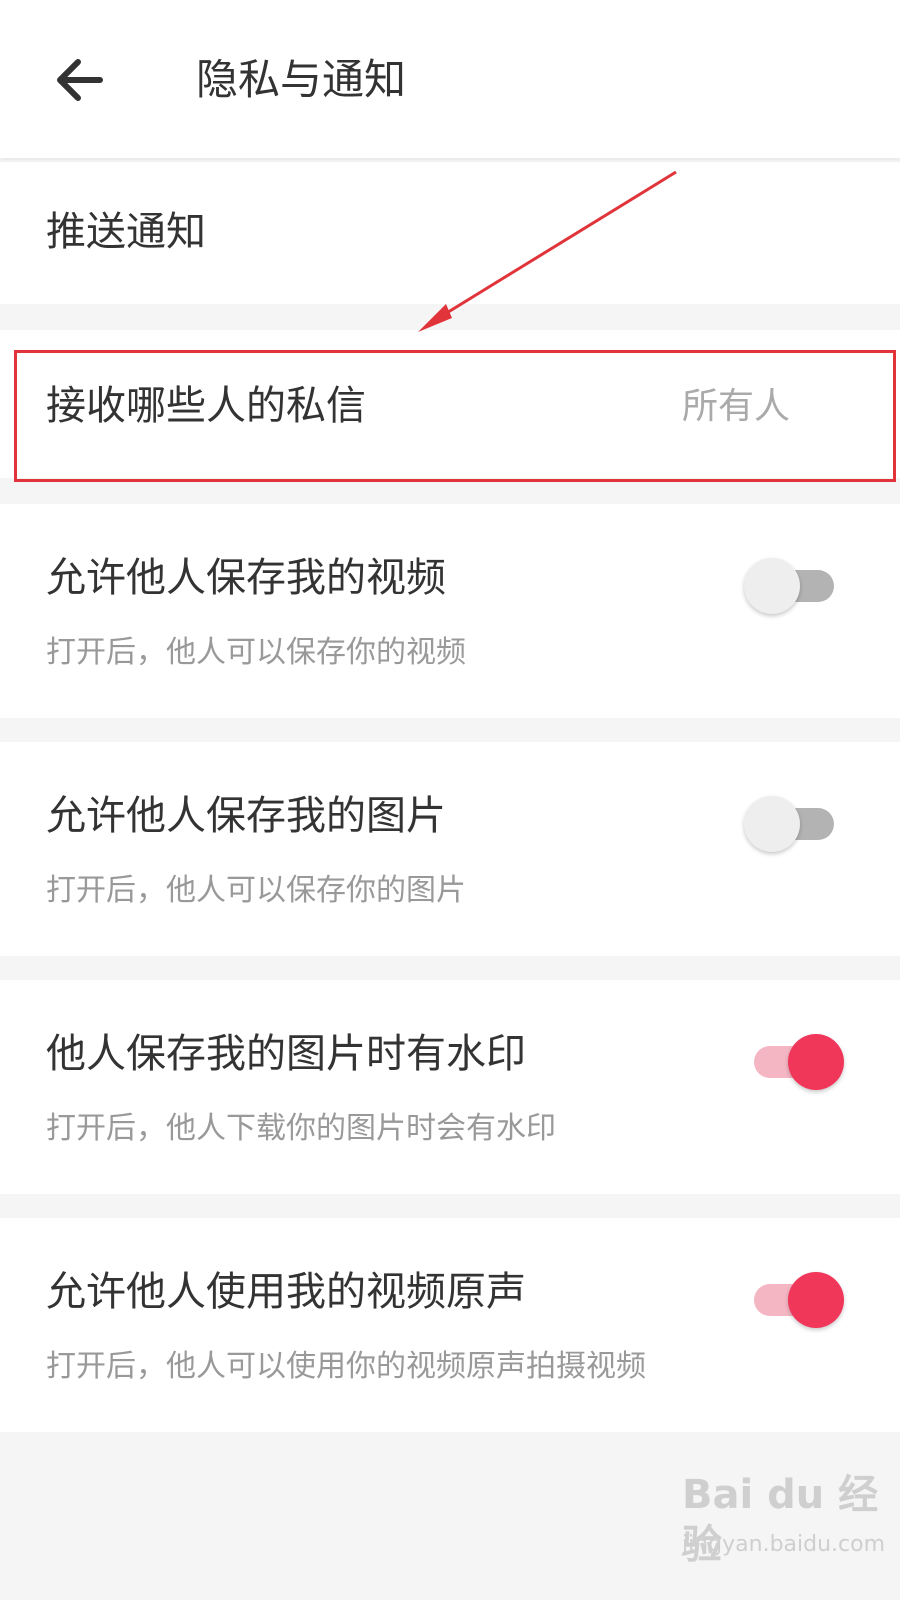 Image resolution: width=900 pixels, height=1600 pixels. I want to click on image-watermark-setting: 他人保存我的图片时有水印 打开后，他人下载你的图片时会有水印, so click(450, 1087).